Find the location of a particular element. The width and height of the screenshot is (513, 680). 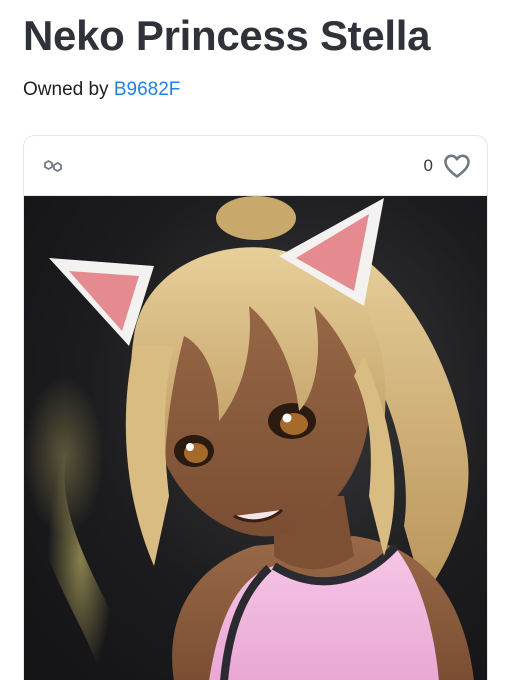

owner-line: Owned by B9682F is located at coordinates (101, 90).